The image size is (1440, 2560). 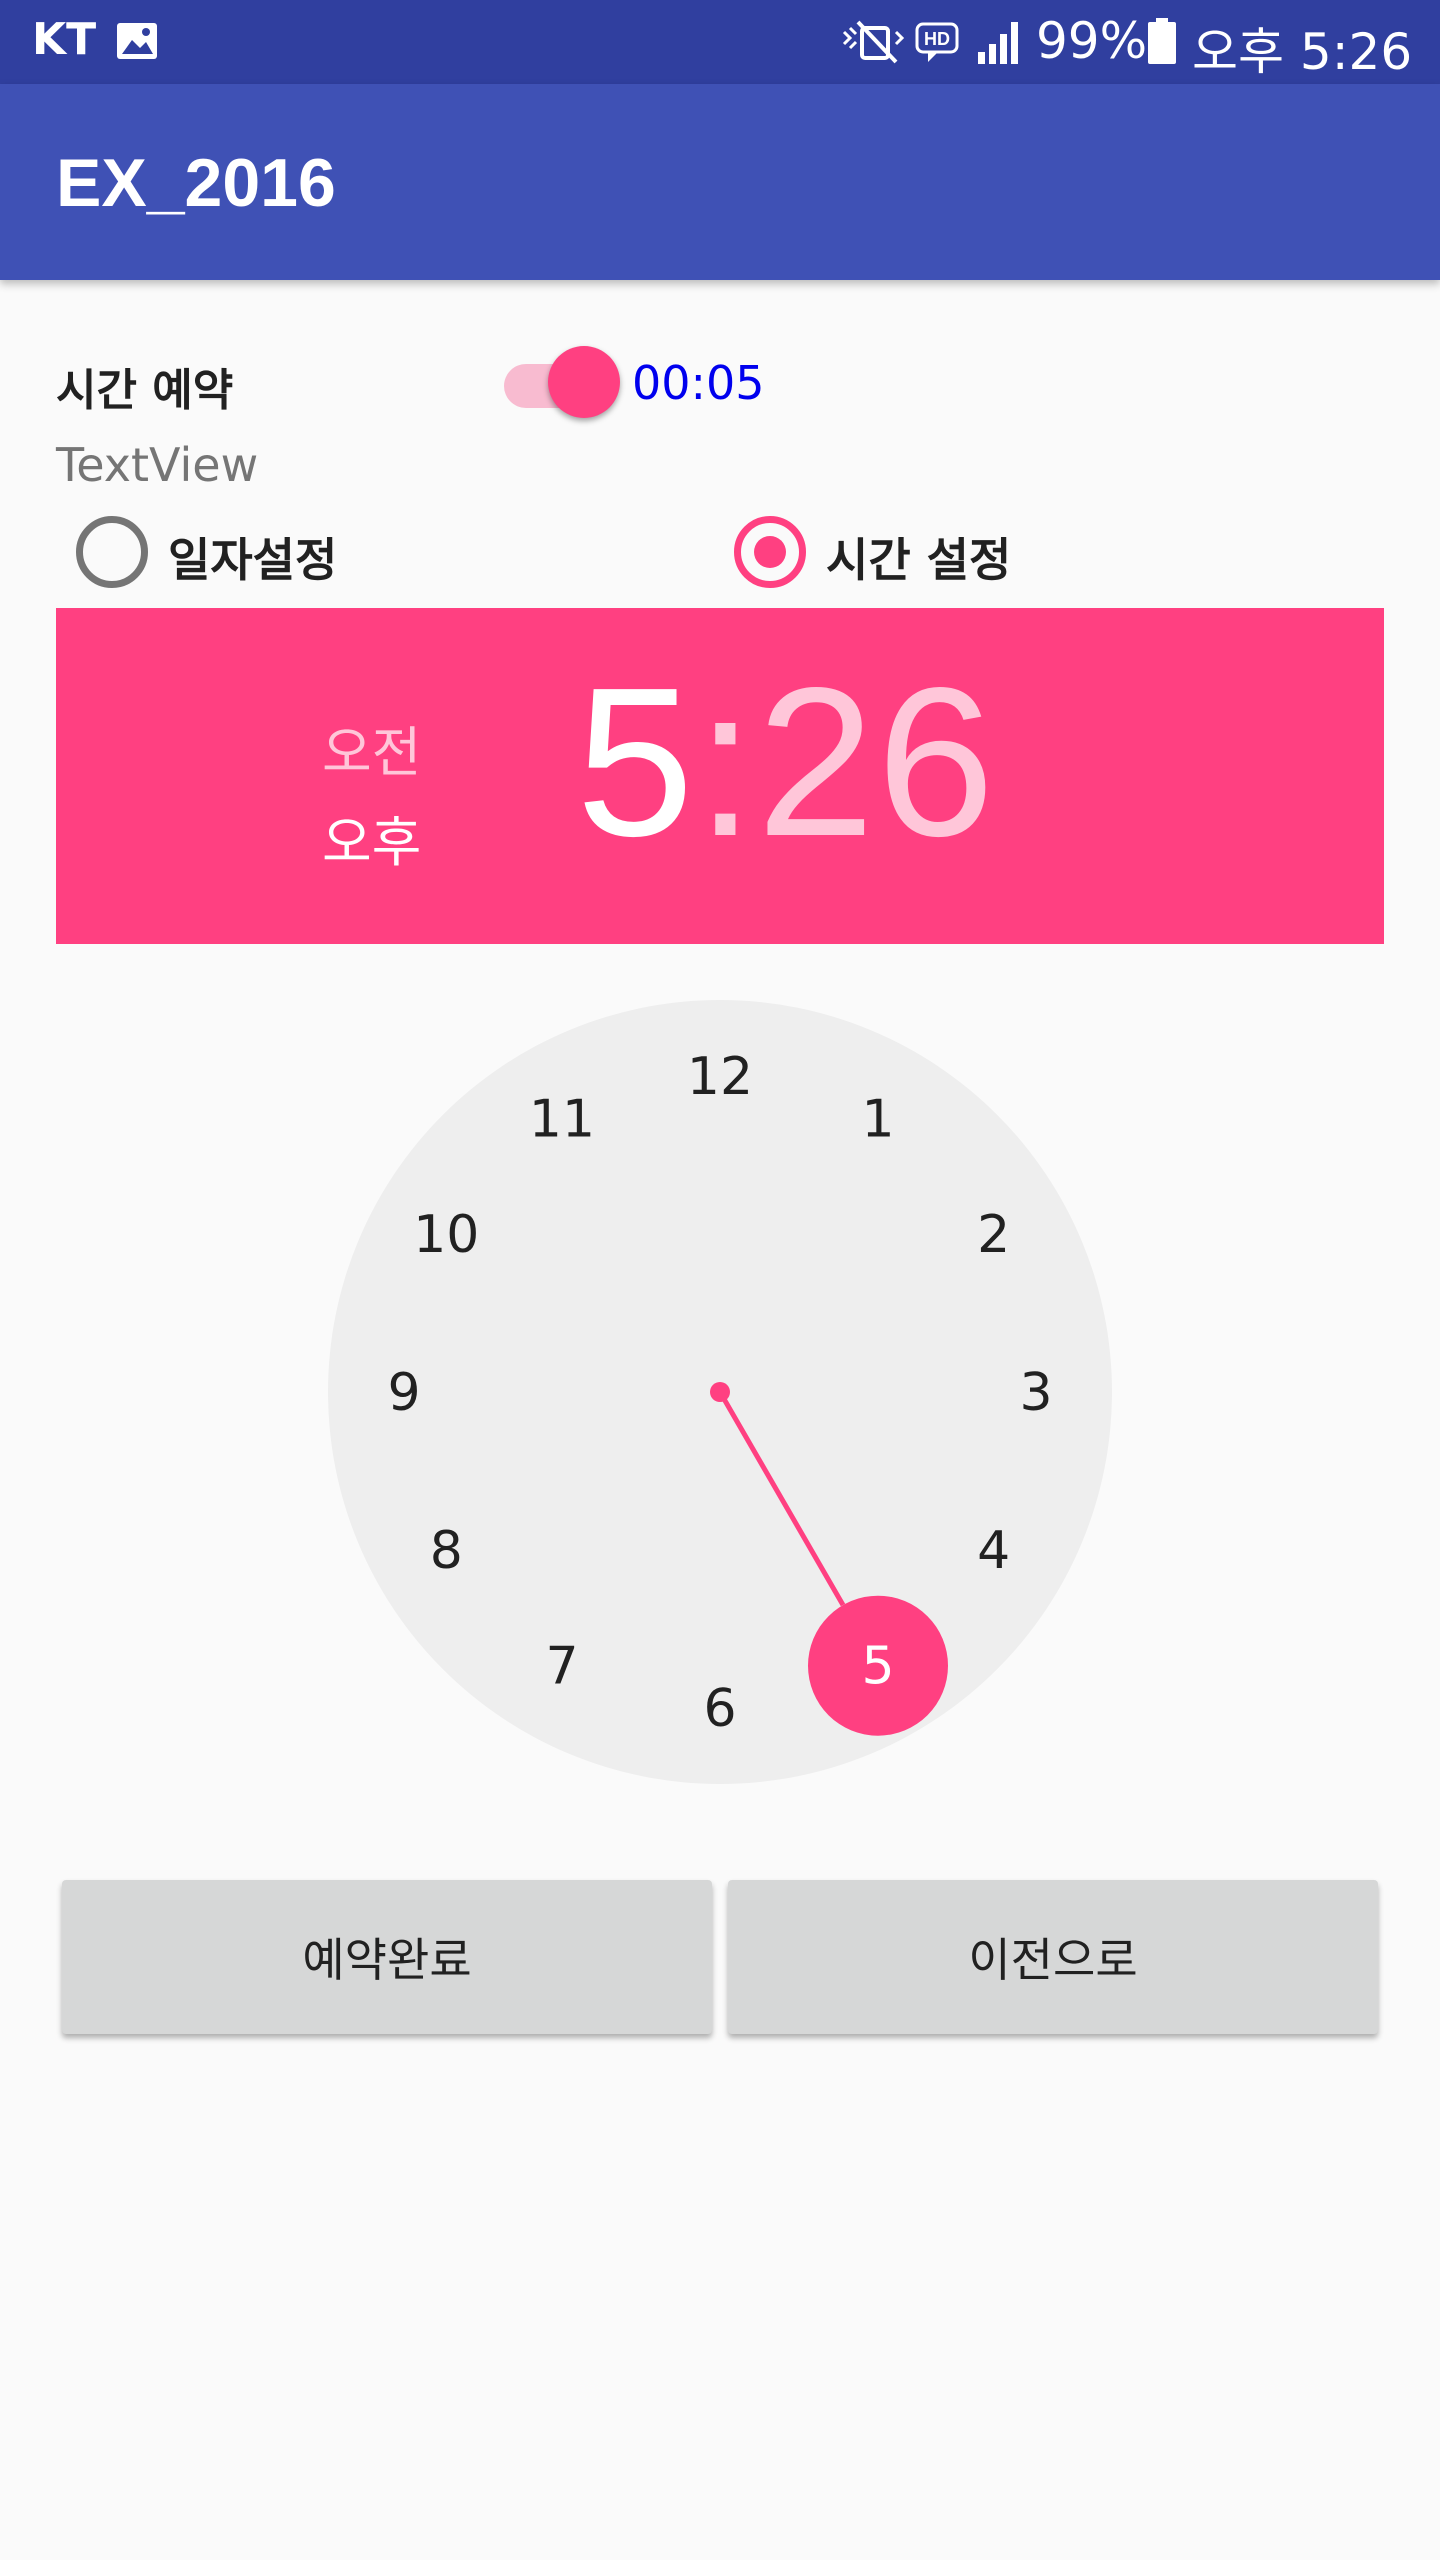 I want to click on time-display: 5:26, so click(x=786, y=762).